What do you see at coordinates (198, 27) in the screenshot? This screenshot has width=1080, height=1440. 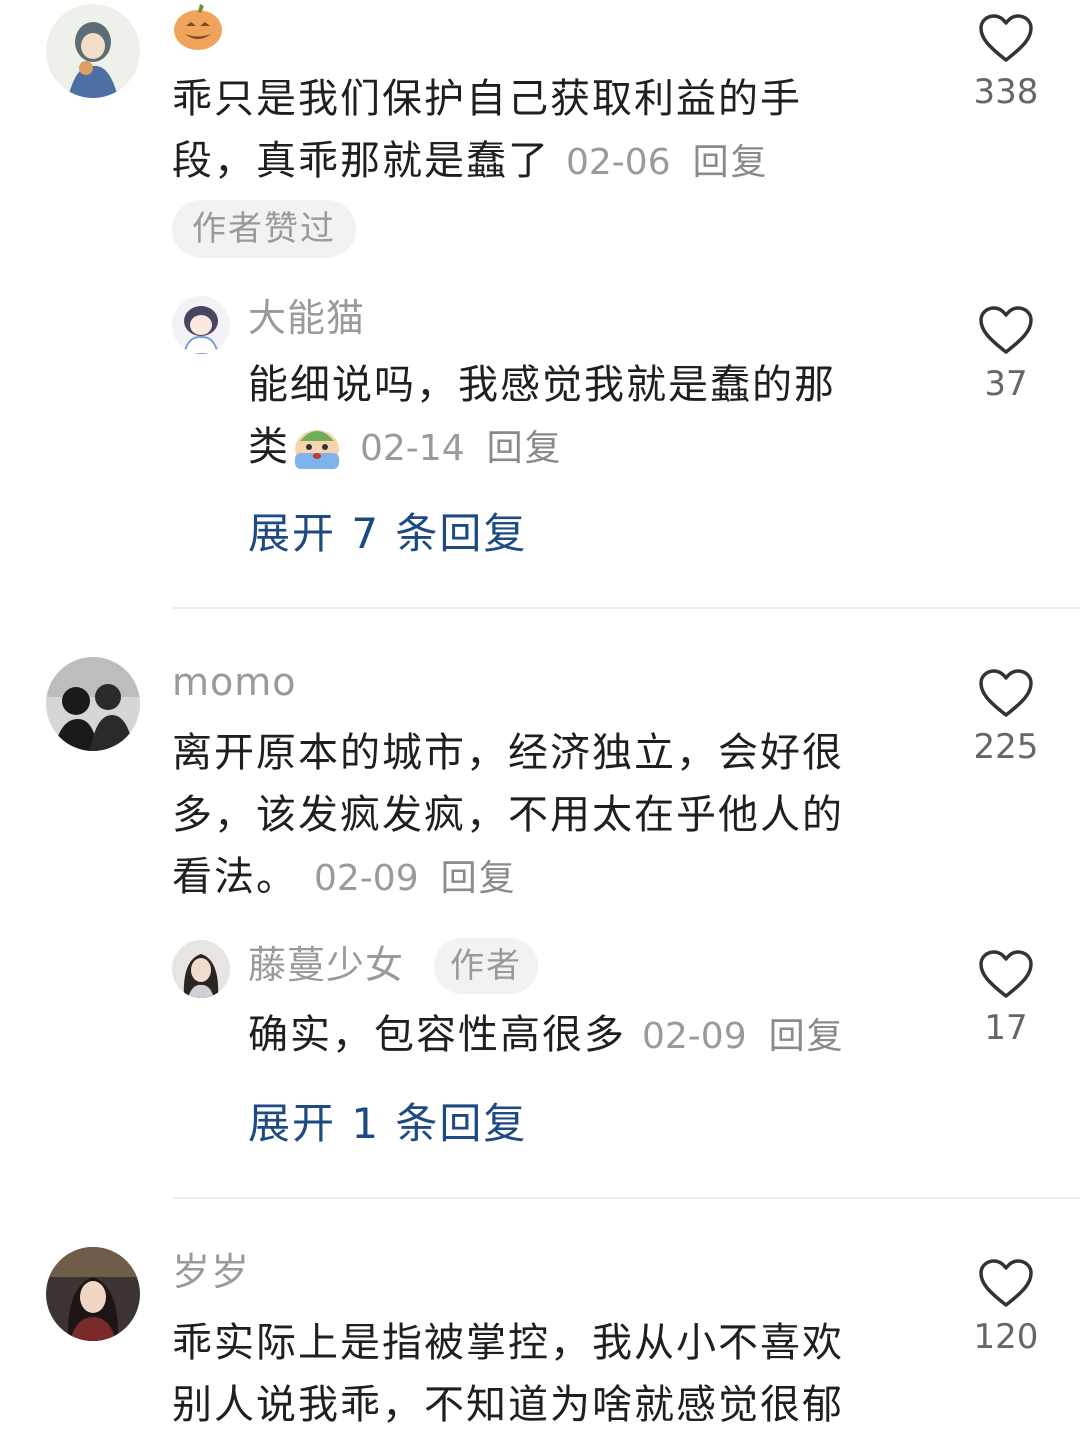 I see `pumpkin-emoji` at bounding box center [198, 27].